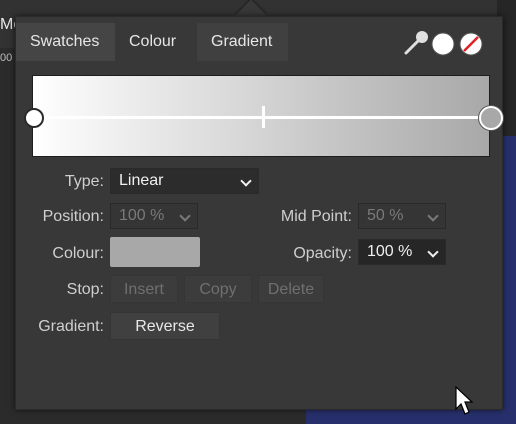 Image resolution: width=516 pixels, height=424 pixels. I want to click on position-label: Position:, so click(73, 216).